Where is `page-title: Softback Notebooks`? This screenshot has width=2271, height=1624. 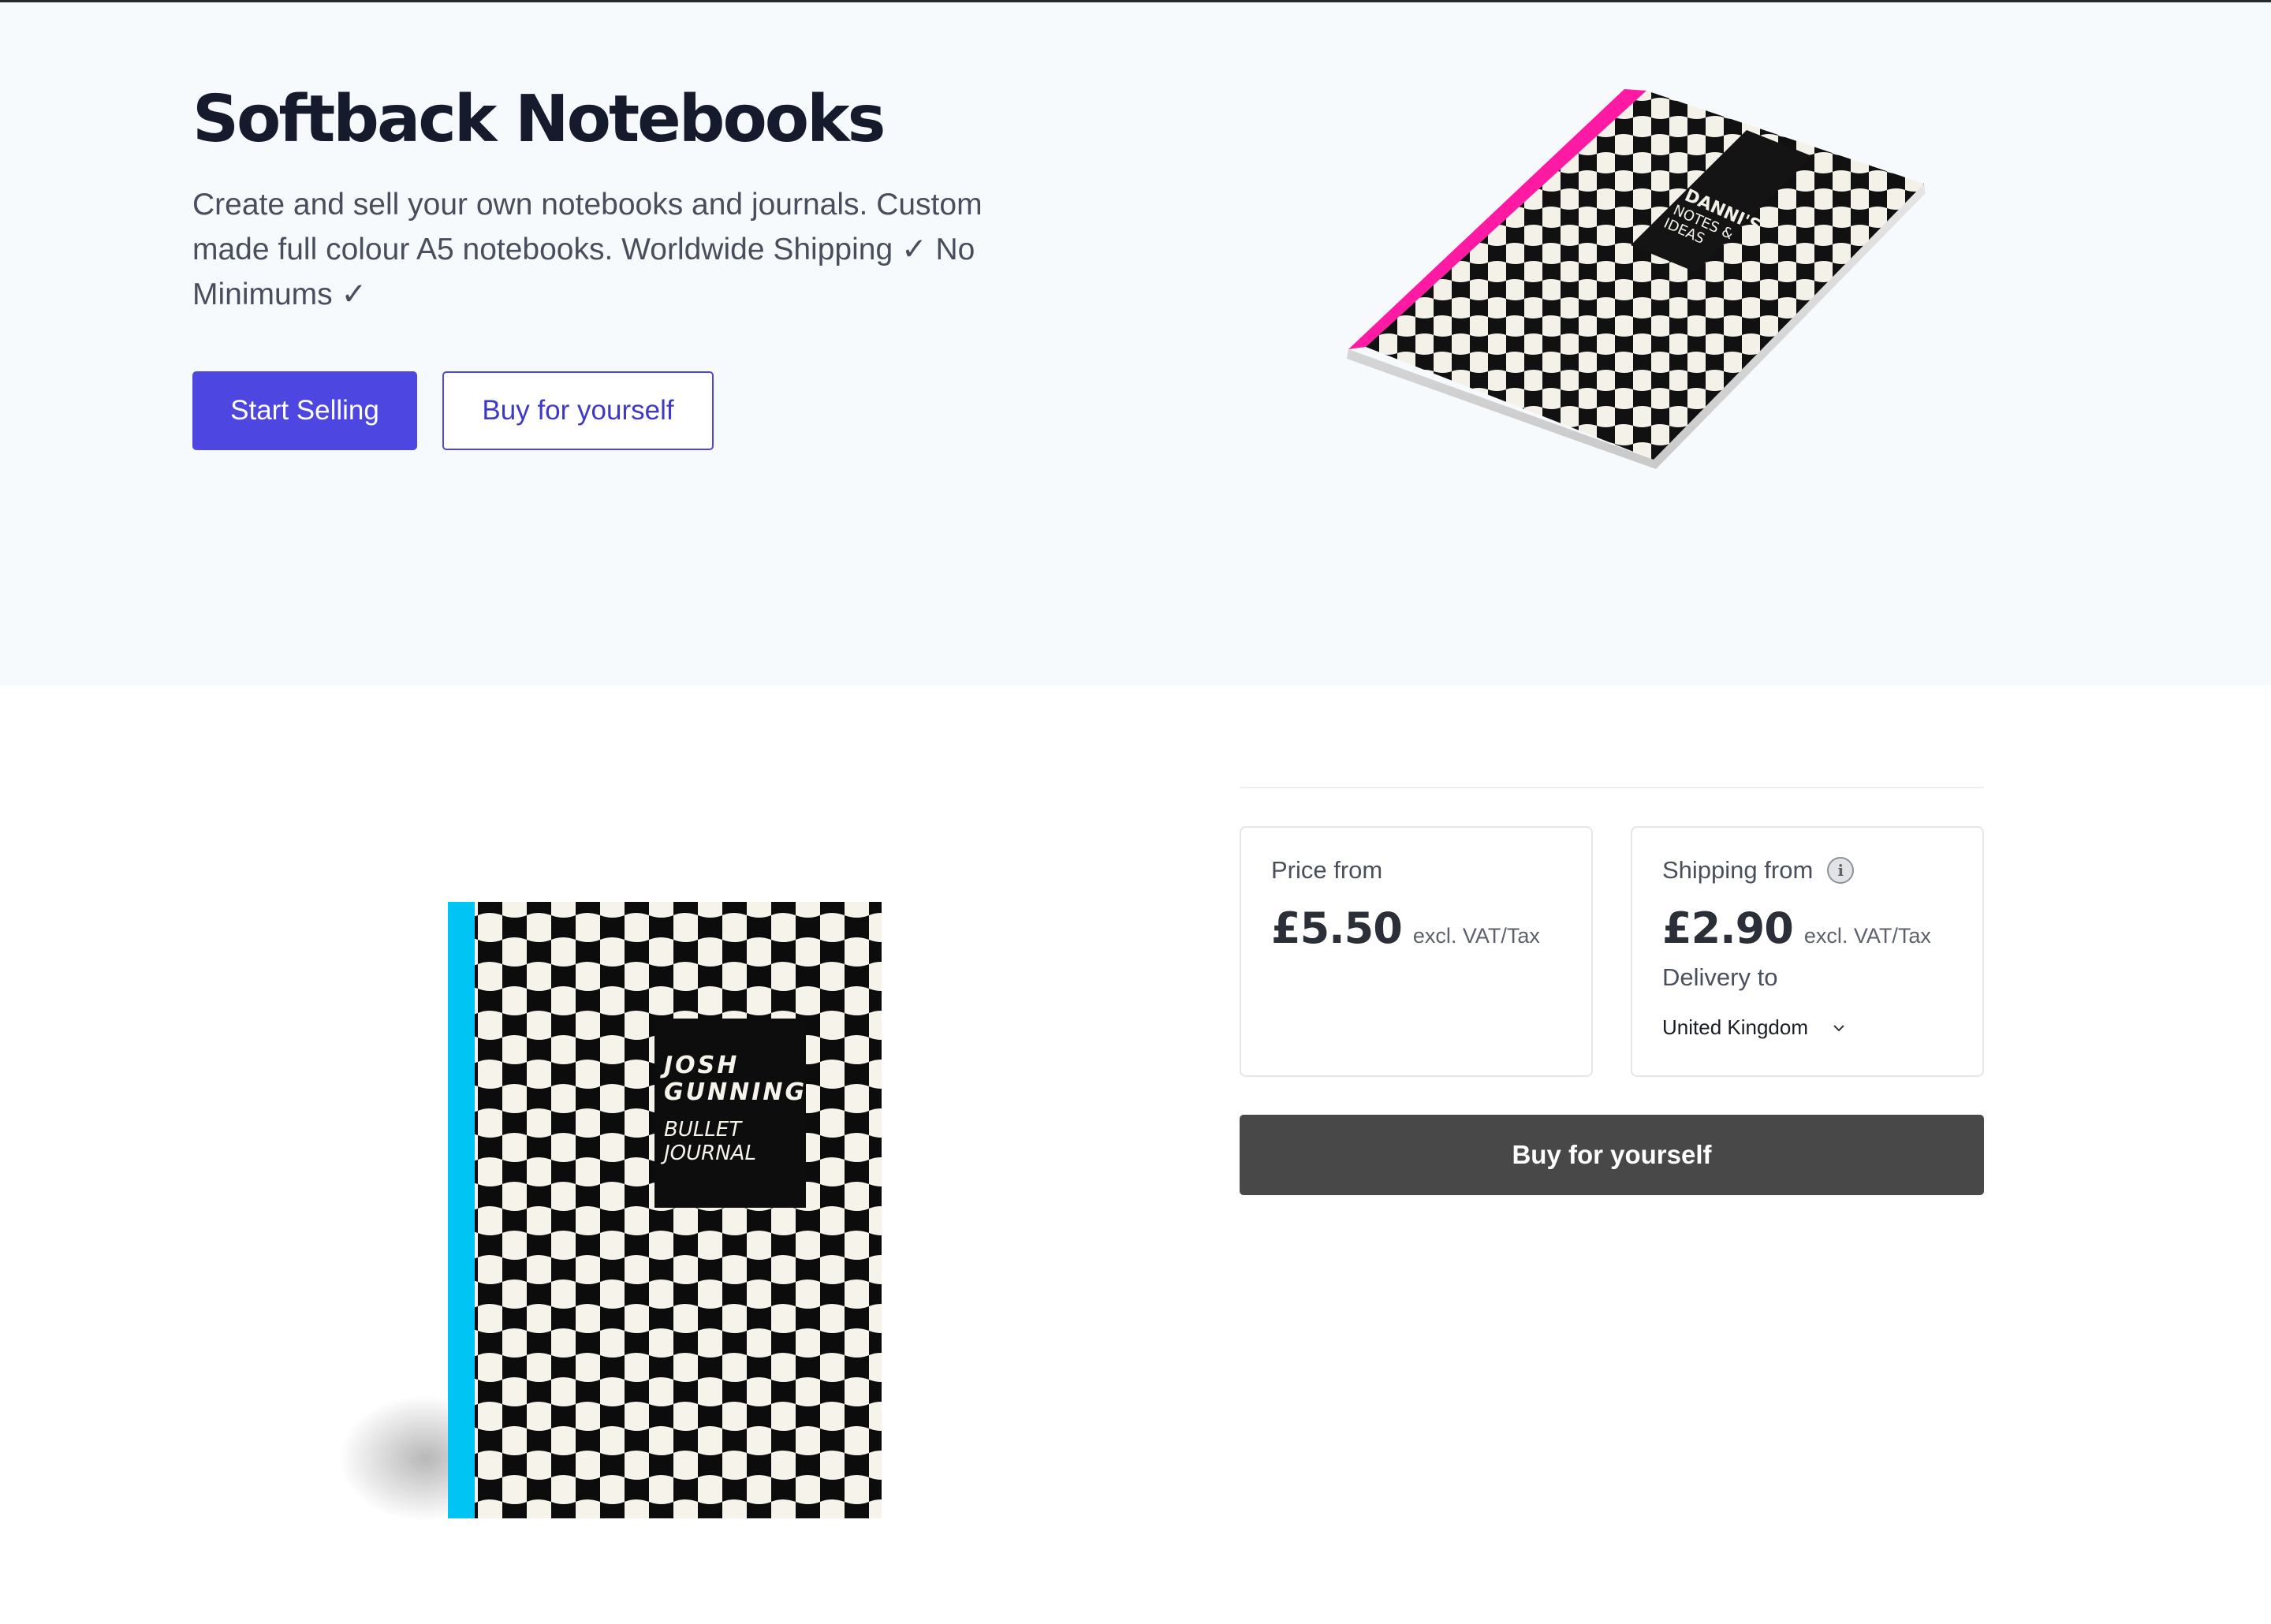
page-title: Softback Notebooks is located at coordinates (539, 119).